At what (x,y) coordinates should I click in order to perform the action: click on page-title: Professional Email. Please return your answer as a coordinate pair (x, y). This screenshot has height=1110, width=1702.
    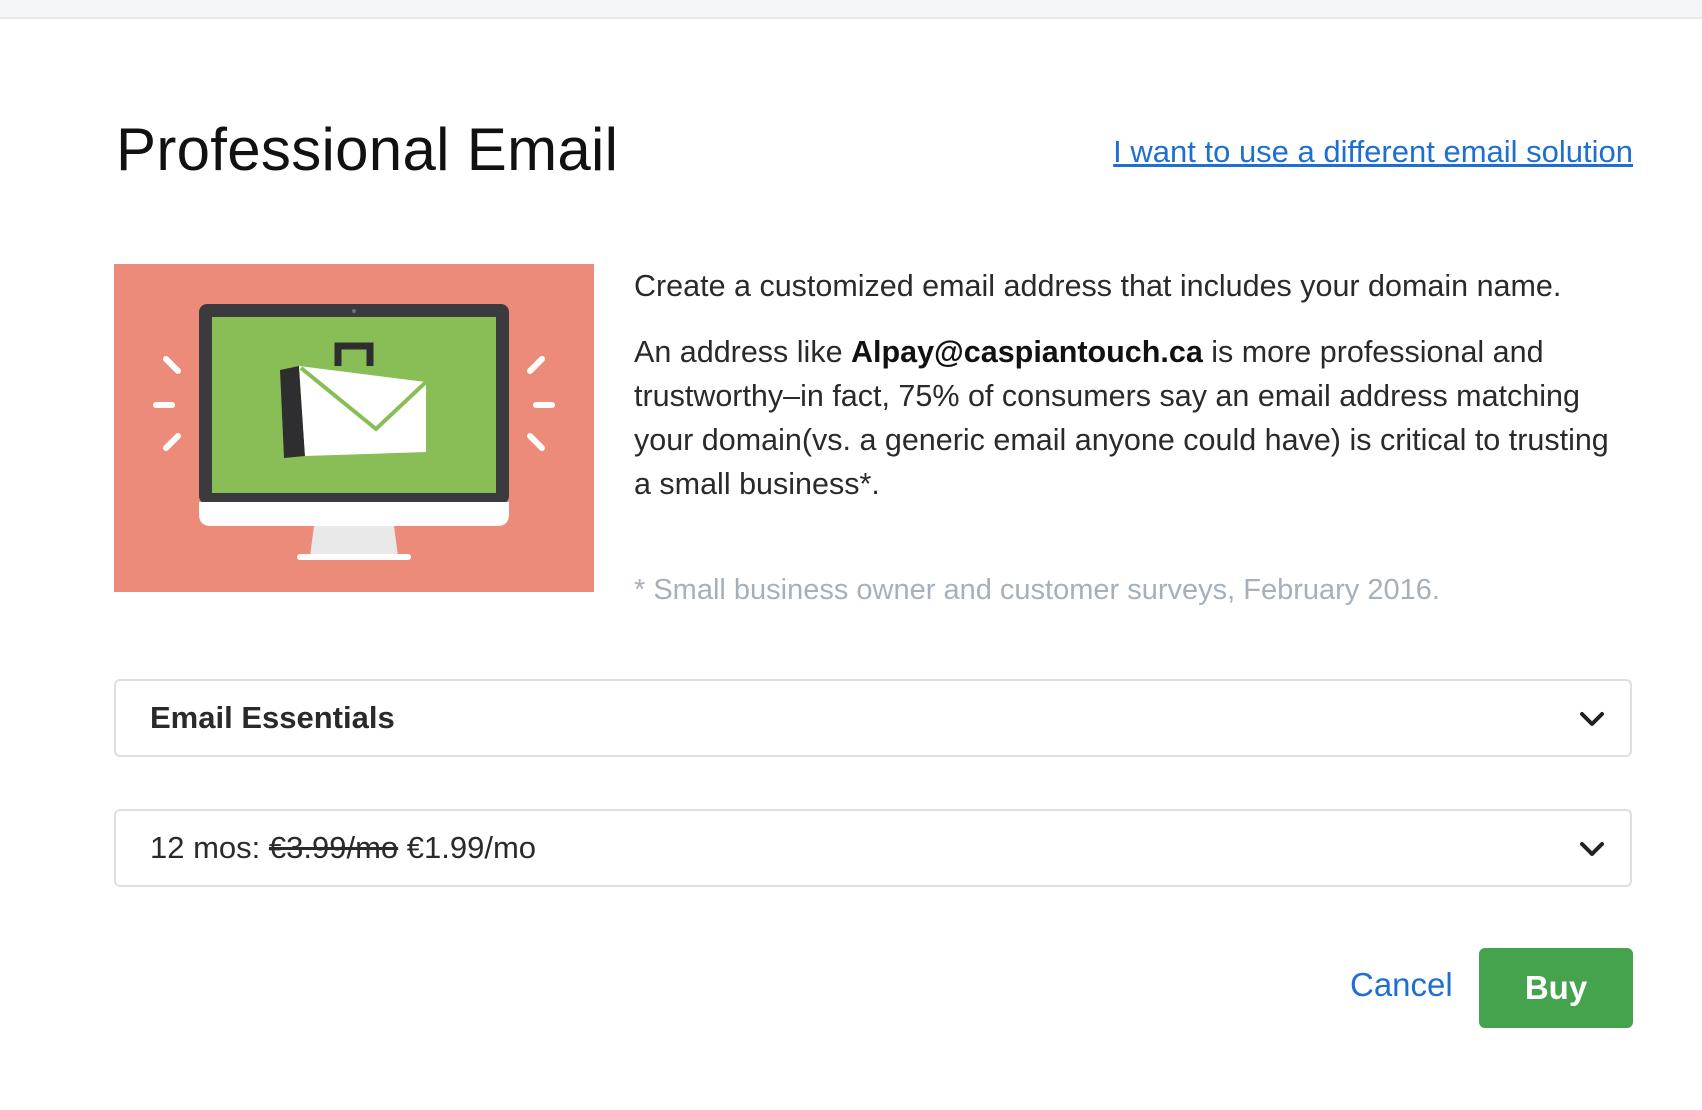
    Looking at the image, I should click on (367, 149).